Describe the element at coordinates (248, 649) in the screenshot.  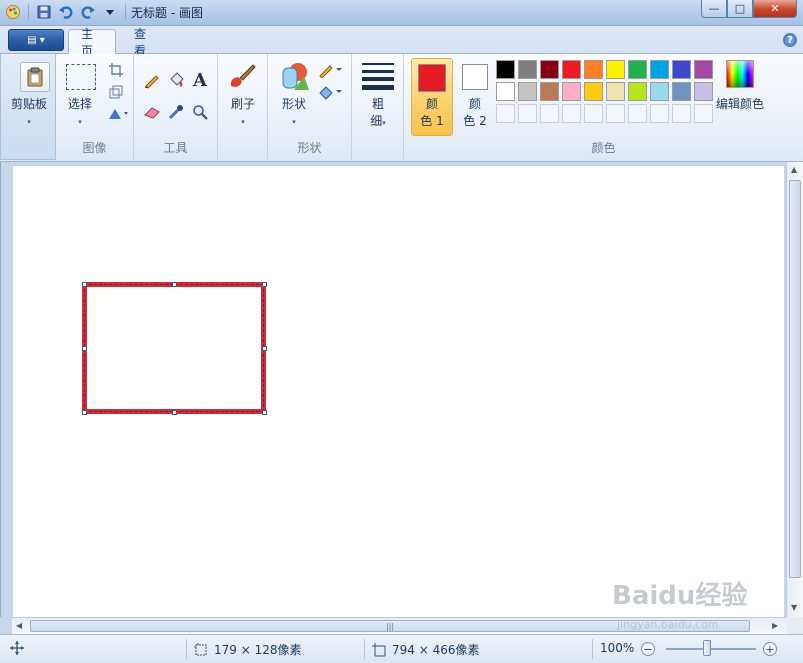
I see `selection-size-item: 179 × 128像素` at that location.